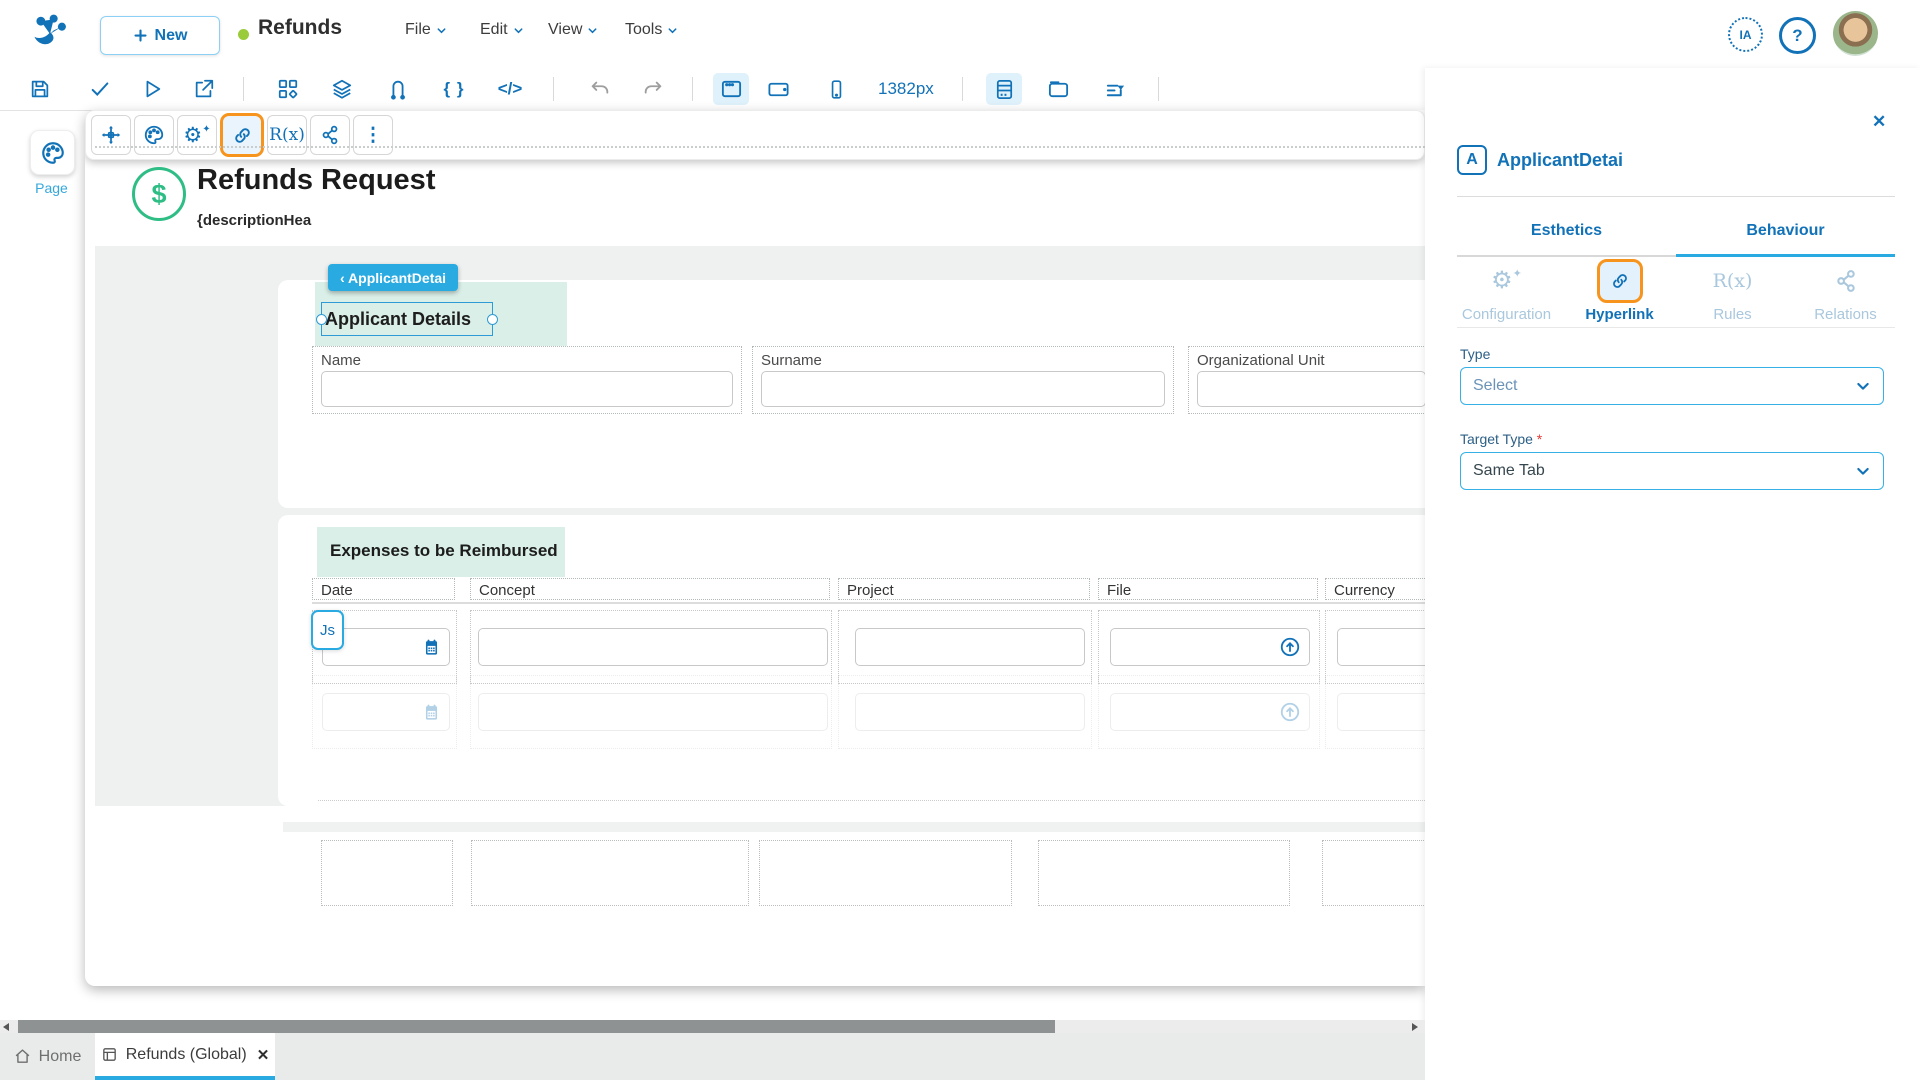 The height and width of the screenshot is (1080, 1920). I want to click on type-dropdown: Select, so click(1672, 386).